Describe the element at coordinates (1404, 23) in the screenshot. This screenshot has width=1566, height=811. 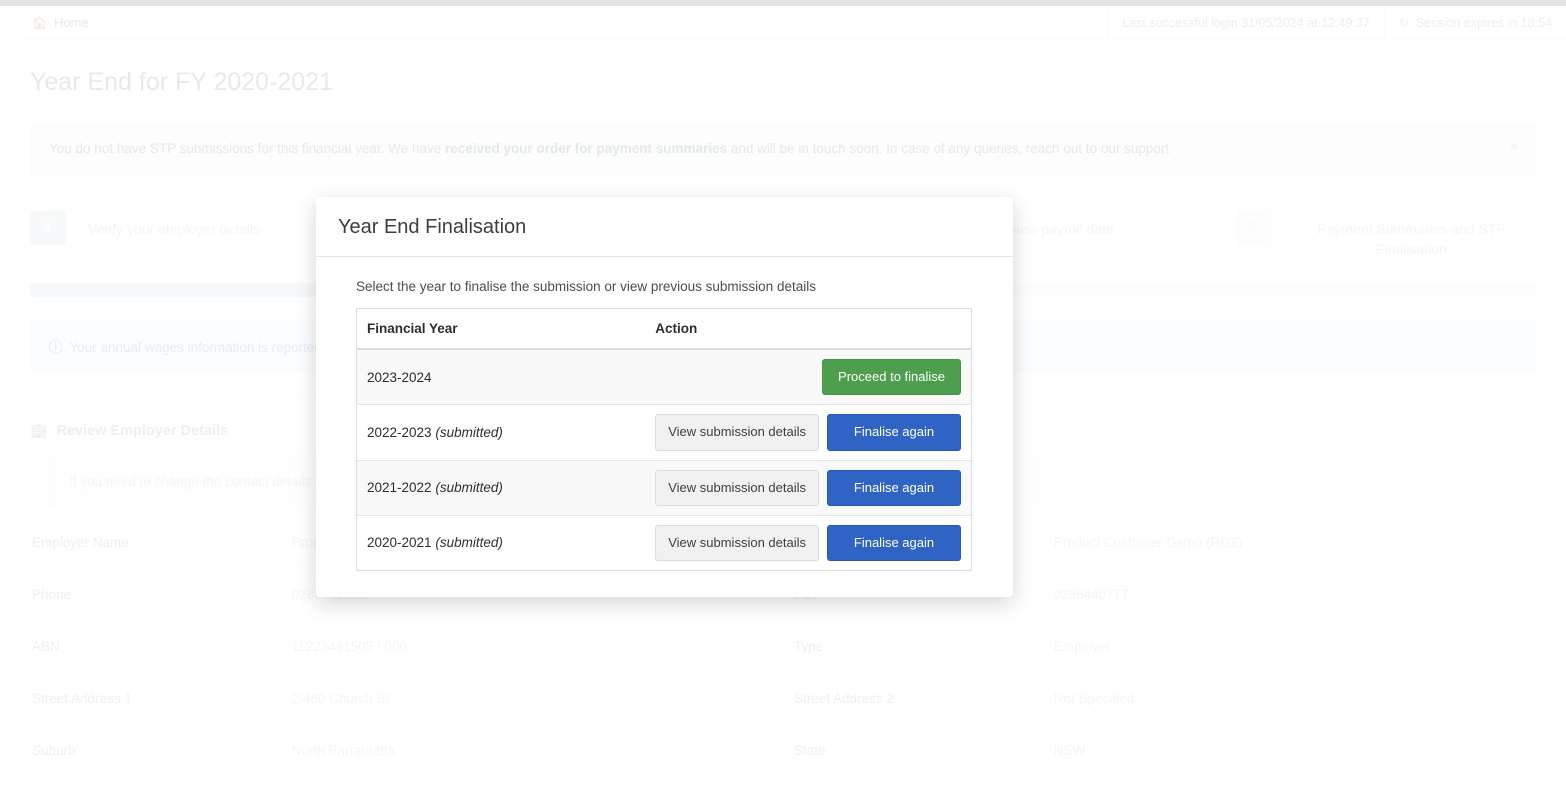
I see `refresh-icon: ↻` at that location.